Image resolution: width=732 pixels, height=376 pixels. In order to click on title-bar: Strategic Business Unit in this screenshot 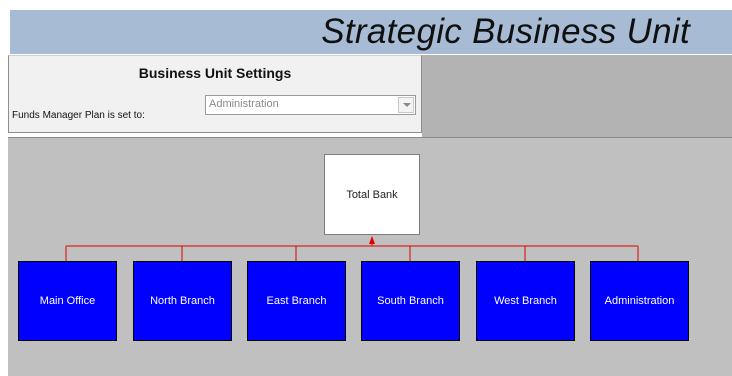, I will do `click(371, 32)`.